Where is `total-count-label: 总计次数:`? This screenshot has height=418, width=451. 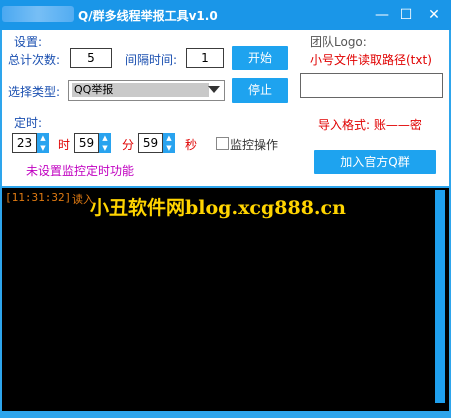
total-count-label: 总计次数: is located at coordinates (34, 60).